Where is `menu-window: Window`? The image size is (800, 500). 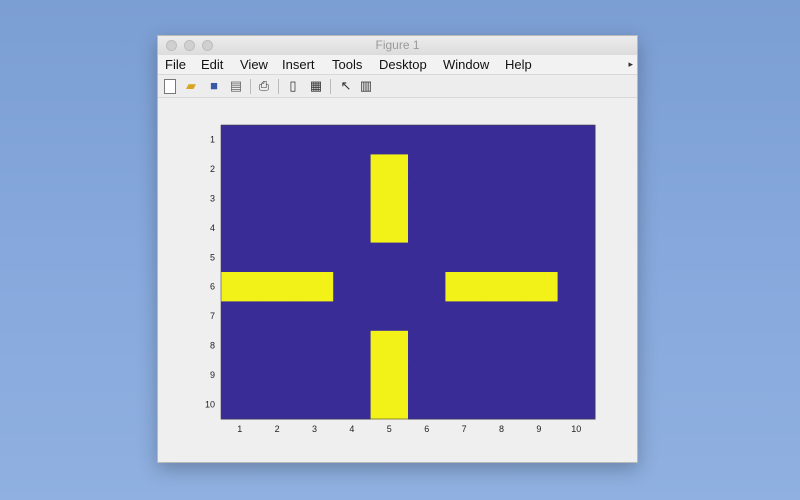
menu-window: Window is located at coordinates (466, 64).